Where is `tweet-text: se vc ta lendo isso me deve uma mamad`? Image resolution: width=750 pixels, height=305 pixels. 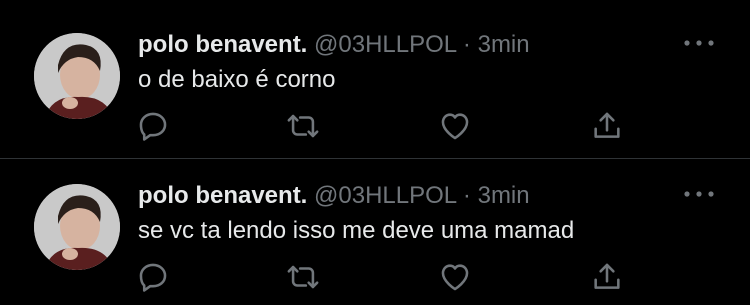
tweet-text: se vc ta lendo isso me deve uma mamad is located at coordinates (356, 230).